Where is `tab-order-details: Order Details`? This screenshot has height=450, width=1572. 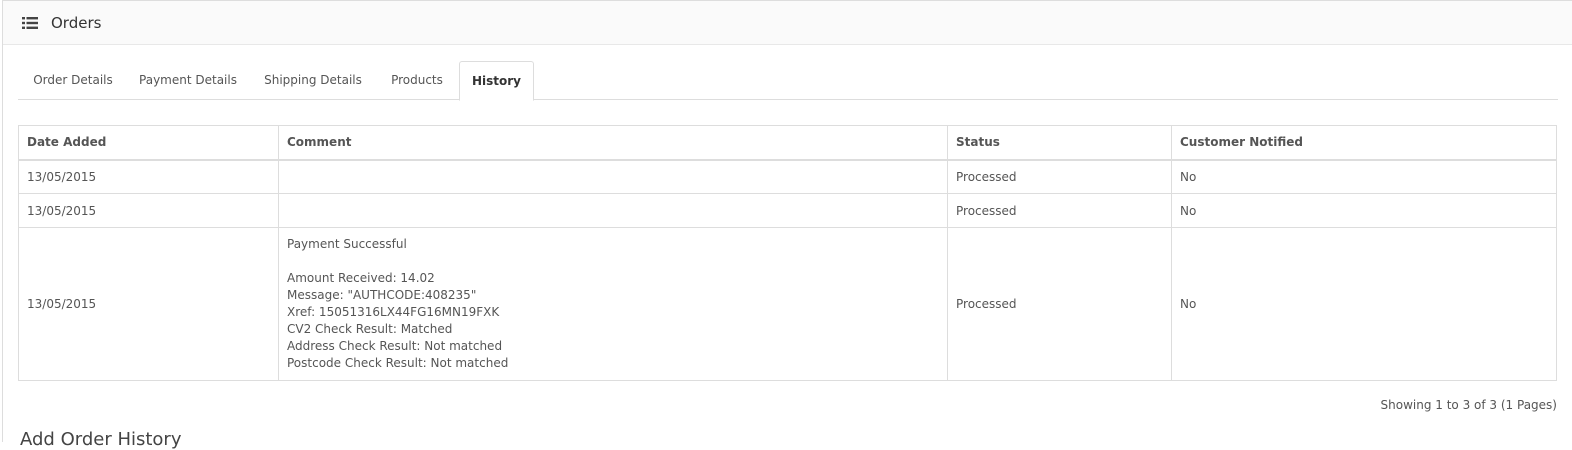
tab-order-details: Order Details is located at coordinates (73, 80).